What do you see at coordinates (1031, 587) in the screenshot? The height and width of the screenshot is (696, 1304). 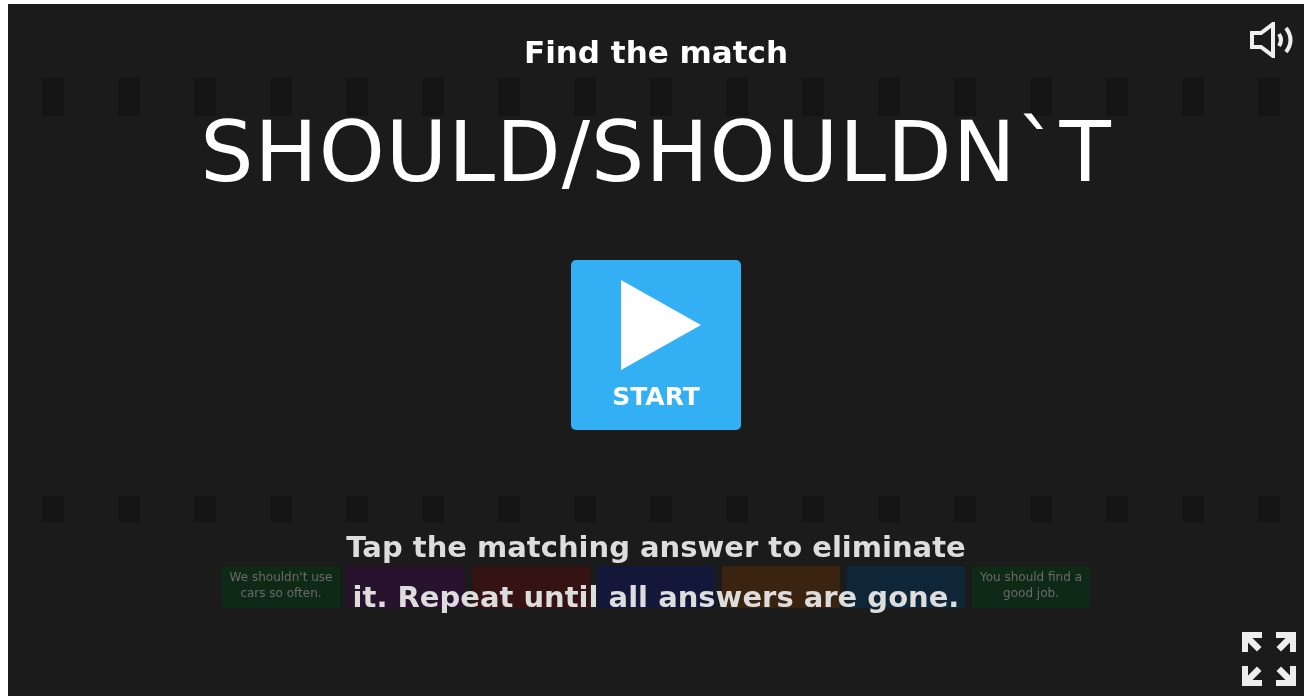 I see `answer-tile: You should find a good job.` at bounding box center [1031, 587].